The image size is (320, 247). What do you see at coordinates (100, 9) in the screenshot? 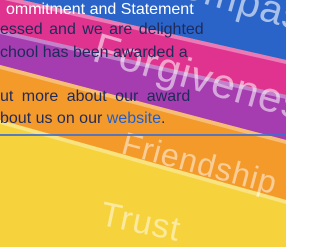
I see `text-line-1: ommitment and Statement` at bounding box center [100, 9].